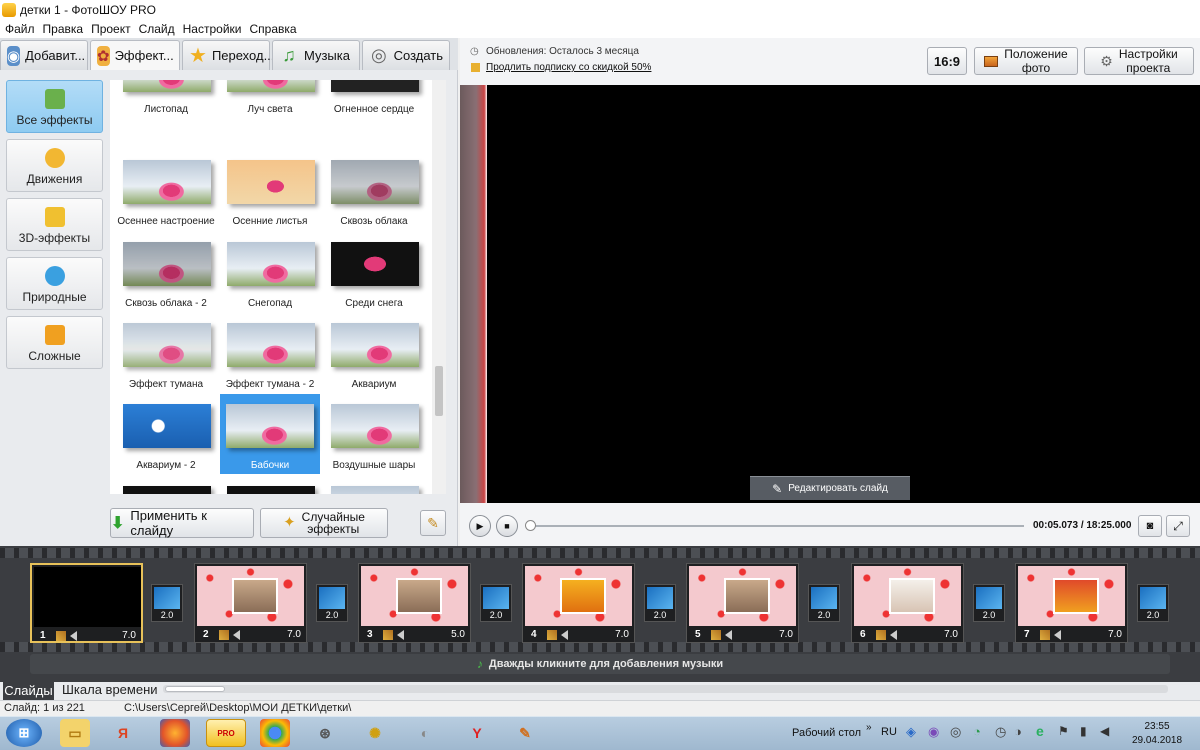  What do you see at coordinates (414, 603) in the screenshot?
I see `slide-thumb: 3 5.0` at bounding box center [414, 603].